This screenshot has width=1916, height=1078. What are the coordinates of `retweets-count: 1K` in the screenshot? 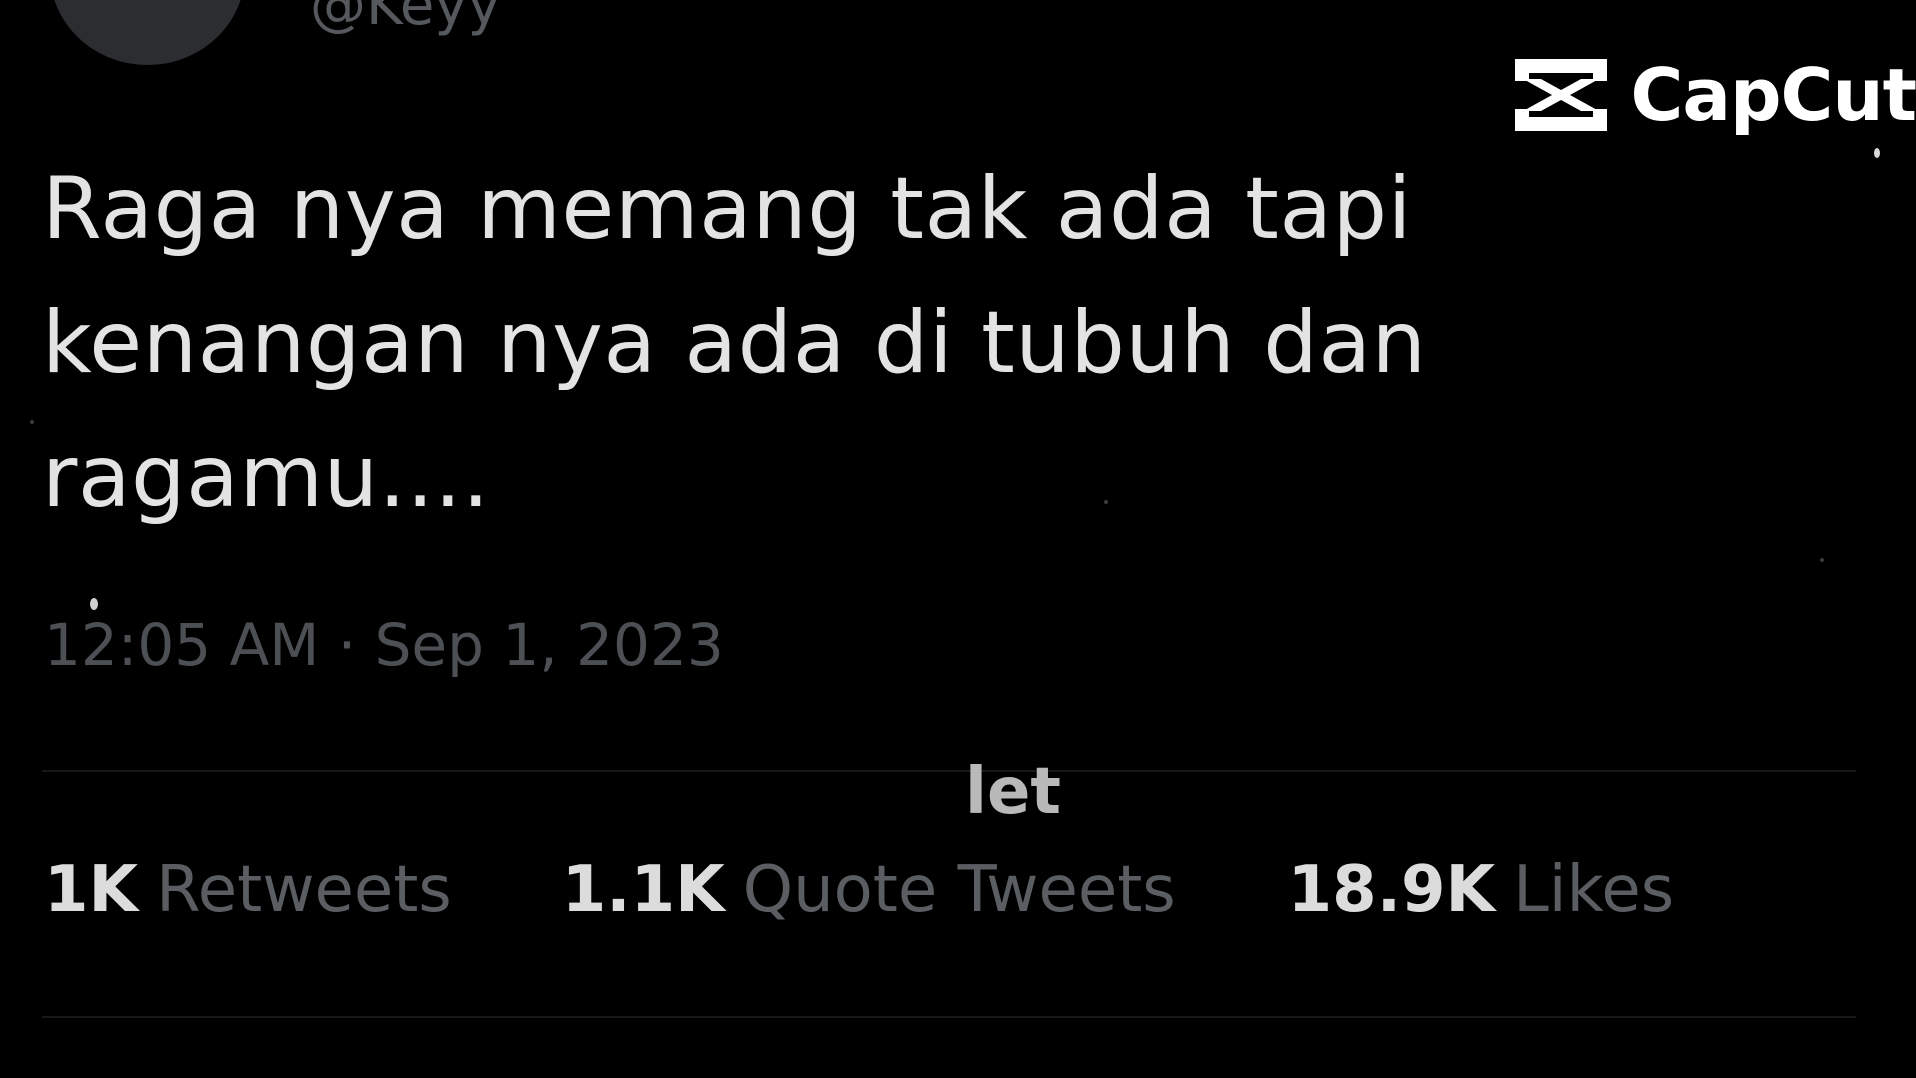 It's located at (91, 890).